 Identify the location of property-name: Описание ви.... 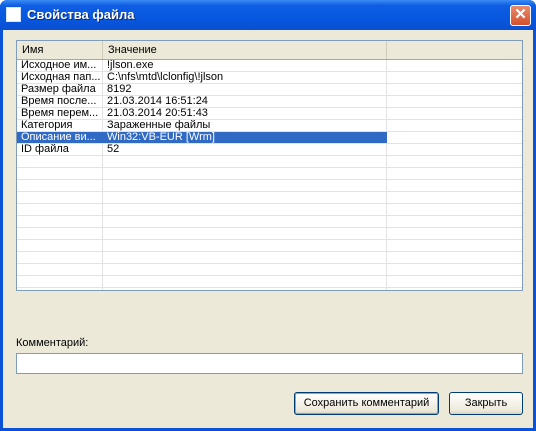
(60, 137).